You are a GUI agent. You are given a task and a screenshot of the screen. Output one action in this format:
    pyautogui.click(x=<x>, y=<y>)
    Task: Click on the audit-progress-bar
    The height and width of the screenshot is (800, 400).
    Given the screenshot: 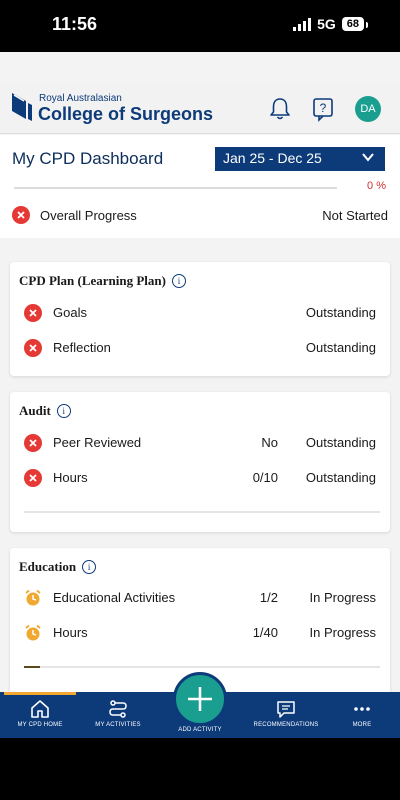 What is the action you would take?
    pyautogui.click(x=202, y=512)
    